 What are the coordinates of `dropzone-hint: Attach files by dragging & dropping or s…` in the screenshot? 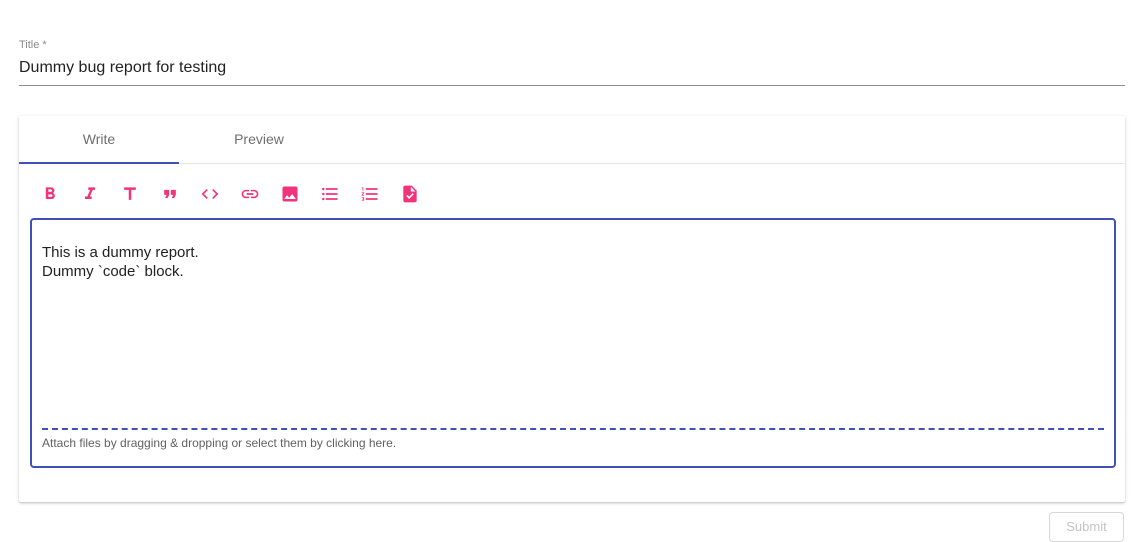 It's located at (219, 443).